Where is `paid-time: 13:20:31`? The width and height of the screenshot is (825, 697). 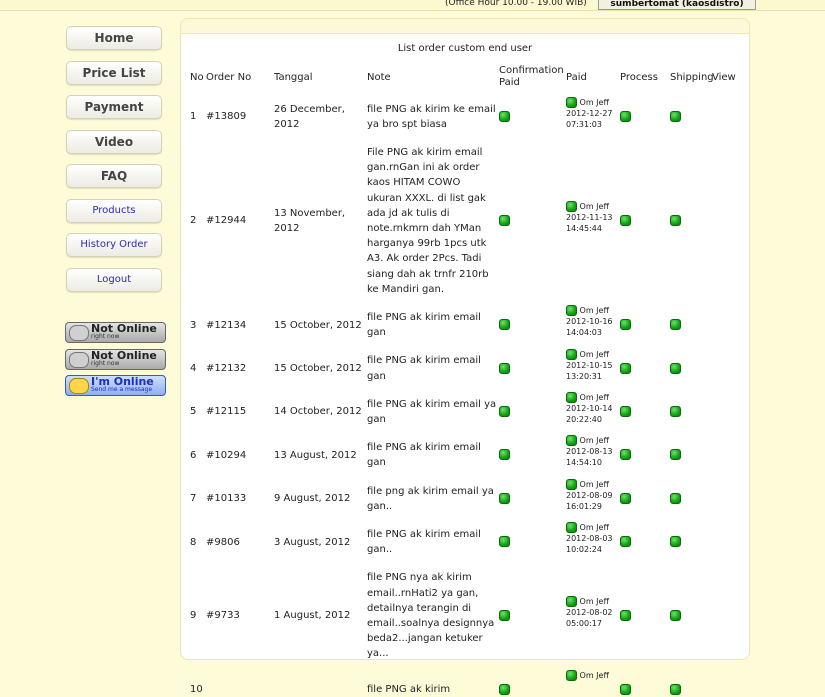 paid-time: 13:20:31 is located at coordinates (584, 376).